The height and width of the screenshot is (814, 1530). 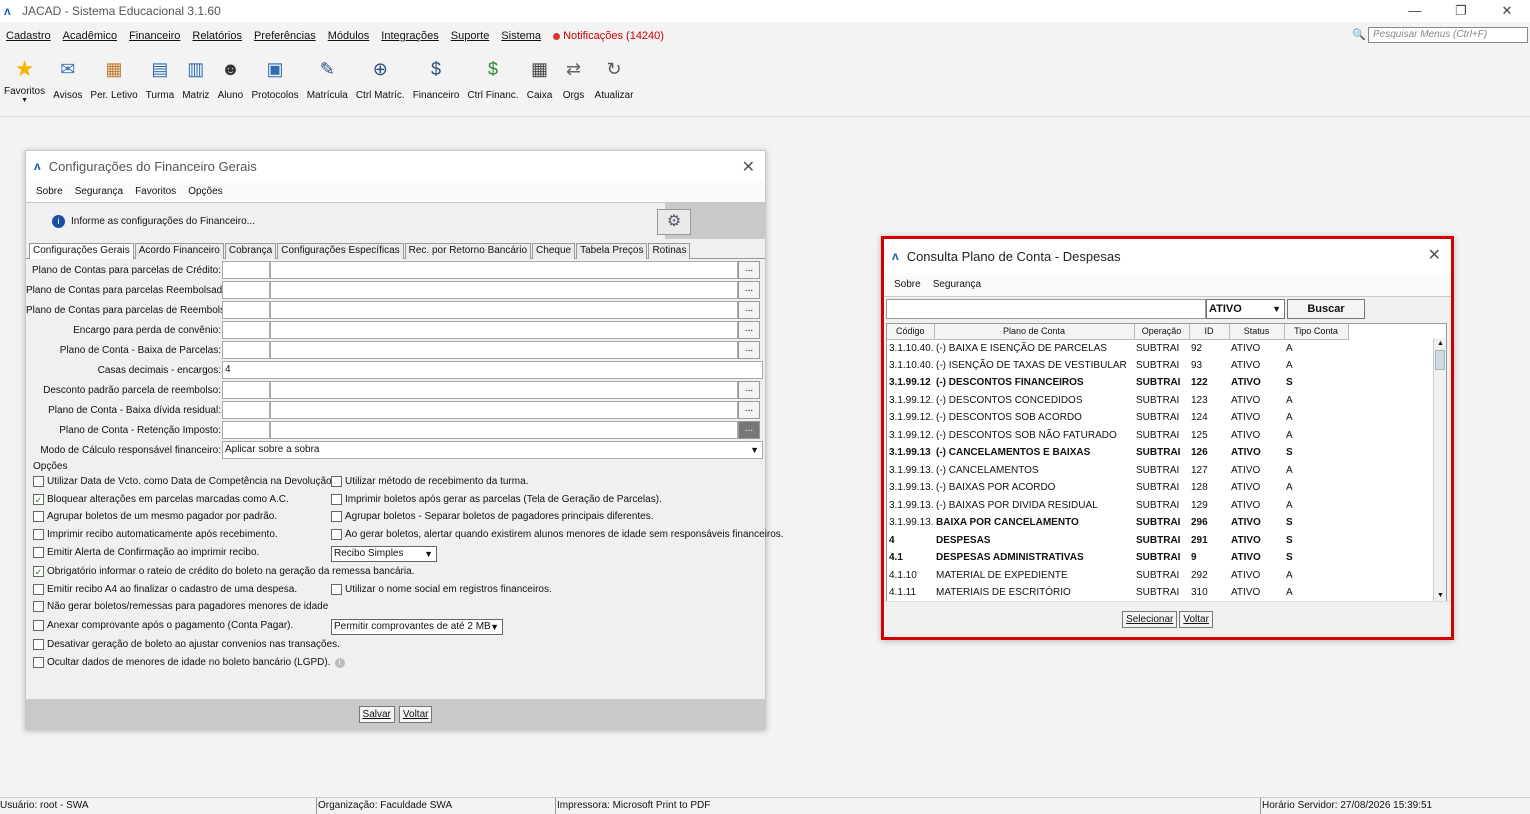 What do you see at coordinates (160, 78) in the screenshot?
I see `toolbar-class-button: ▤ Turma` at bounding box center [160, 78].